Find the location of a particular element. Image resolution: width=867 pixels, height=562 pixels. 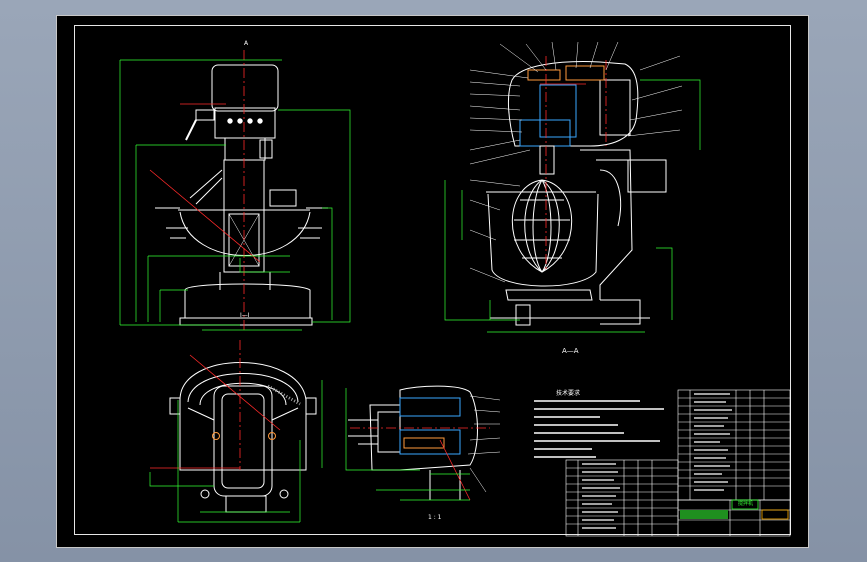

front-view-dimensions is located at coordinates (235, 195).